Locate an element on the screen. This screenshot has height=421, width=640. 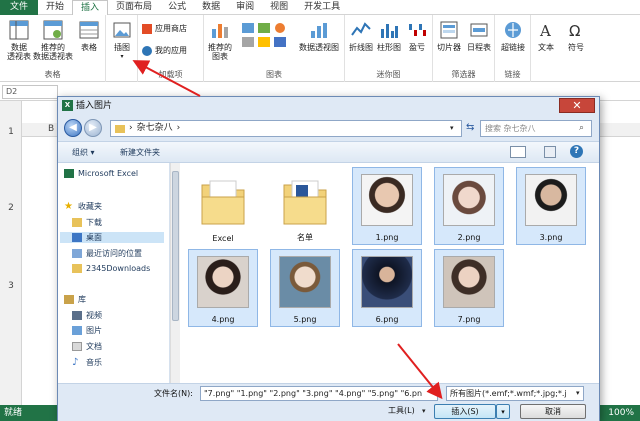
hyperlink-label: 超链接 is located at coordinates (513, 47).